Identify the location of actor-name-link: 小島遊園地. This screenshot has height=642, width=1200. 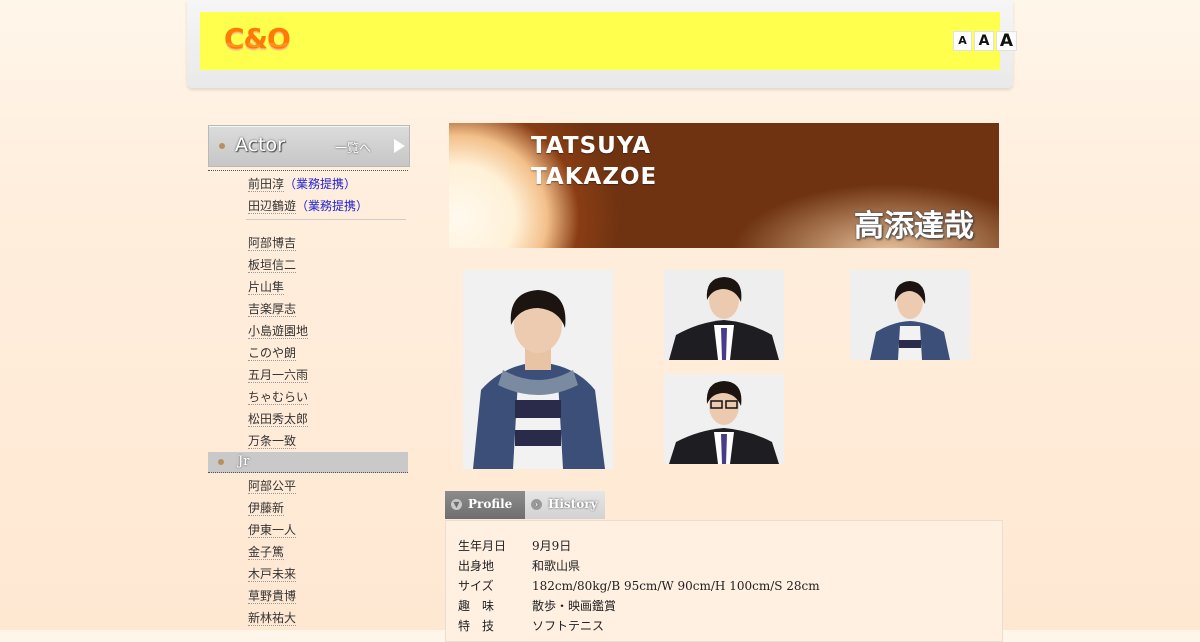
(278, 331).